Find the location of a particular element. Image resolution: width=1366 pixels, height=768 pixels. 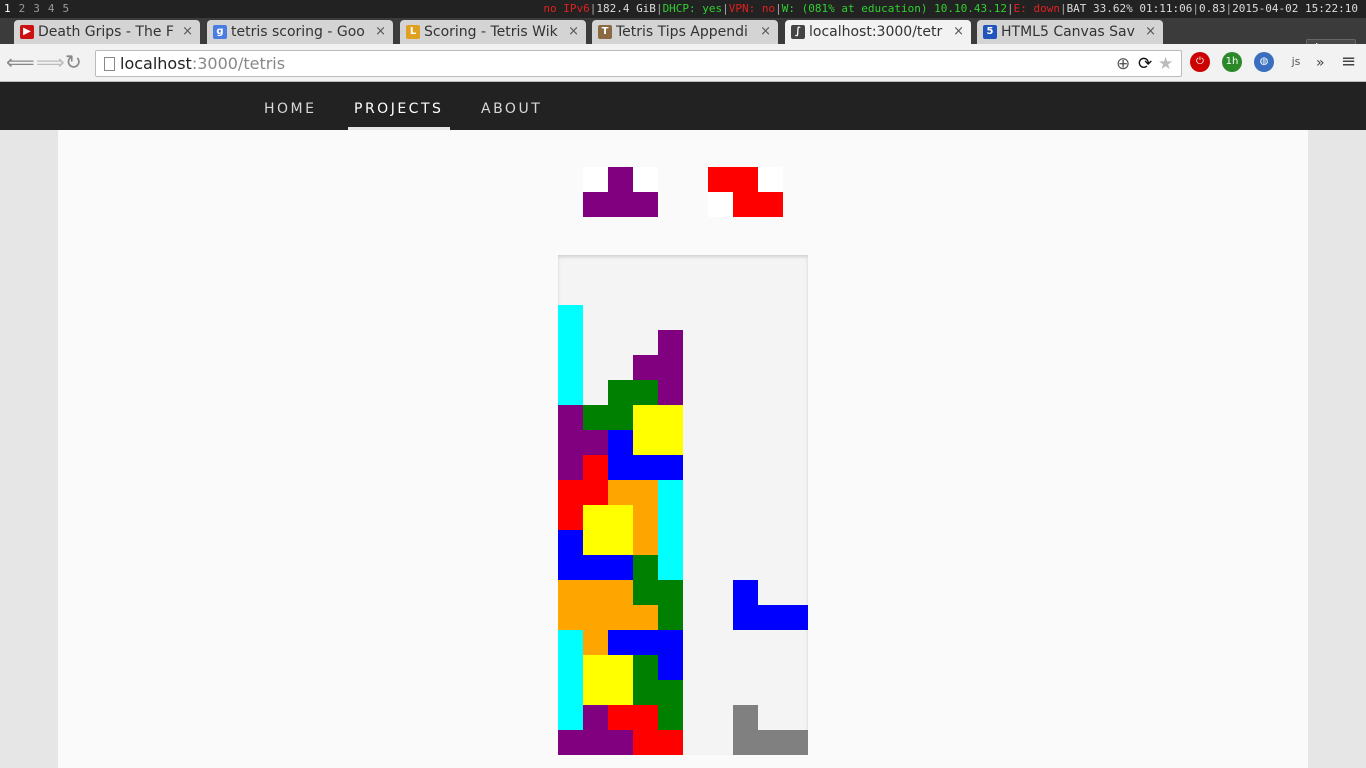

workspace-3: 3 is located at coordinates (36, 8).